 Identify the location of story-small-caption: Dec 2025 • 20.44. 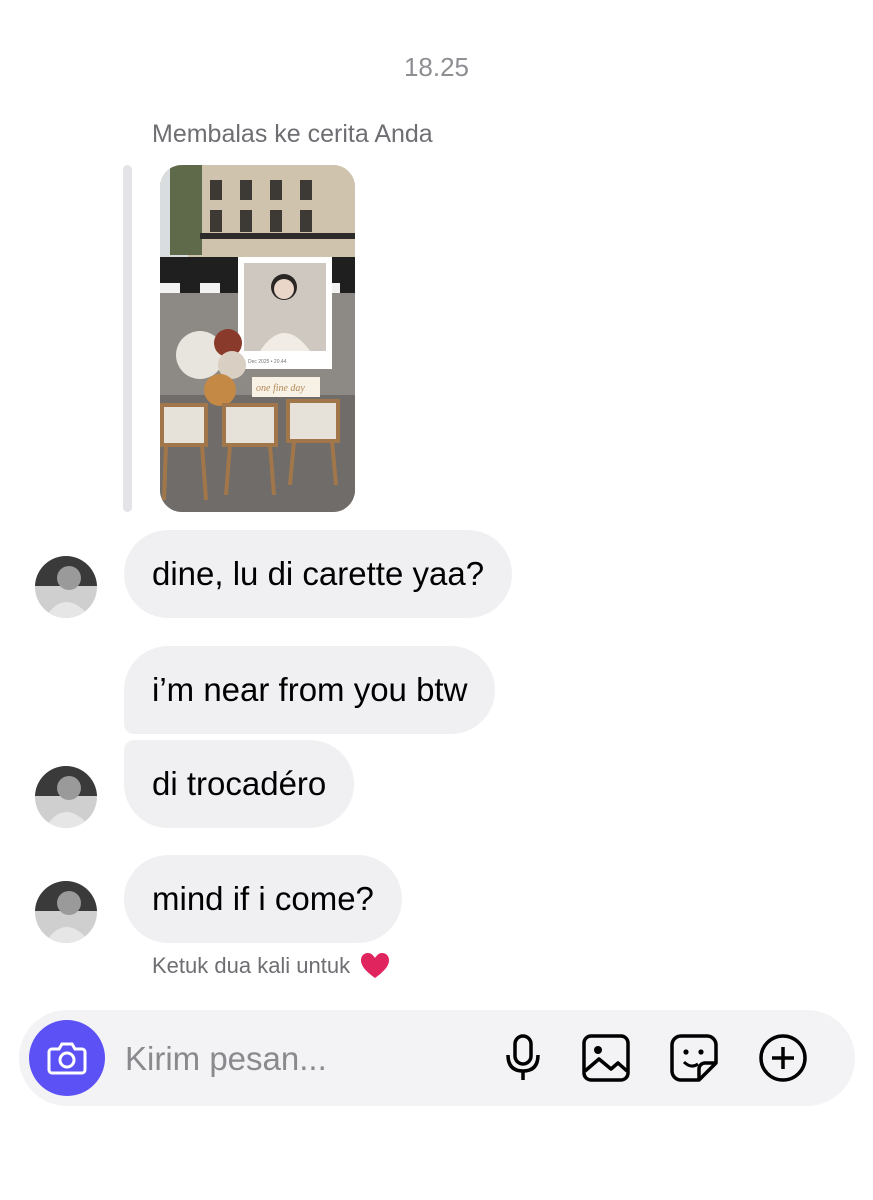
(267, 362).